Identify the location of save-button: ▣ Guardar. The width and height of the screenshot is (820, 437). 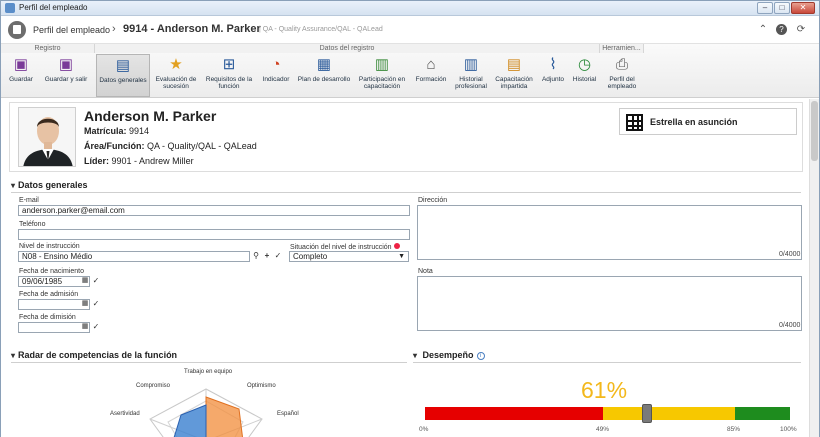
(21, 75).